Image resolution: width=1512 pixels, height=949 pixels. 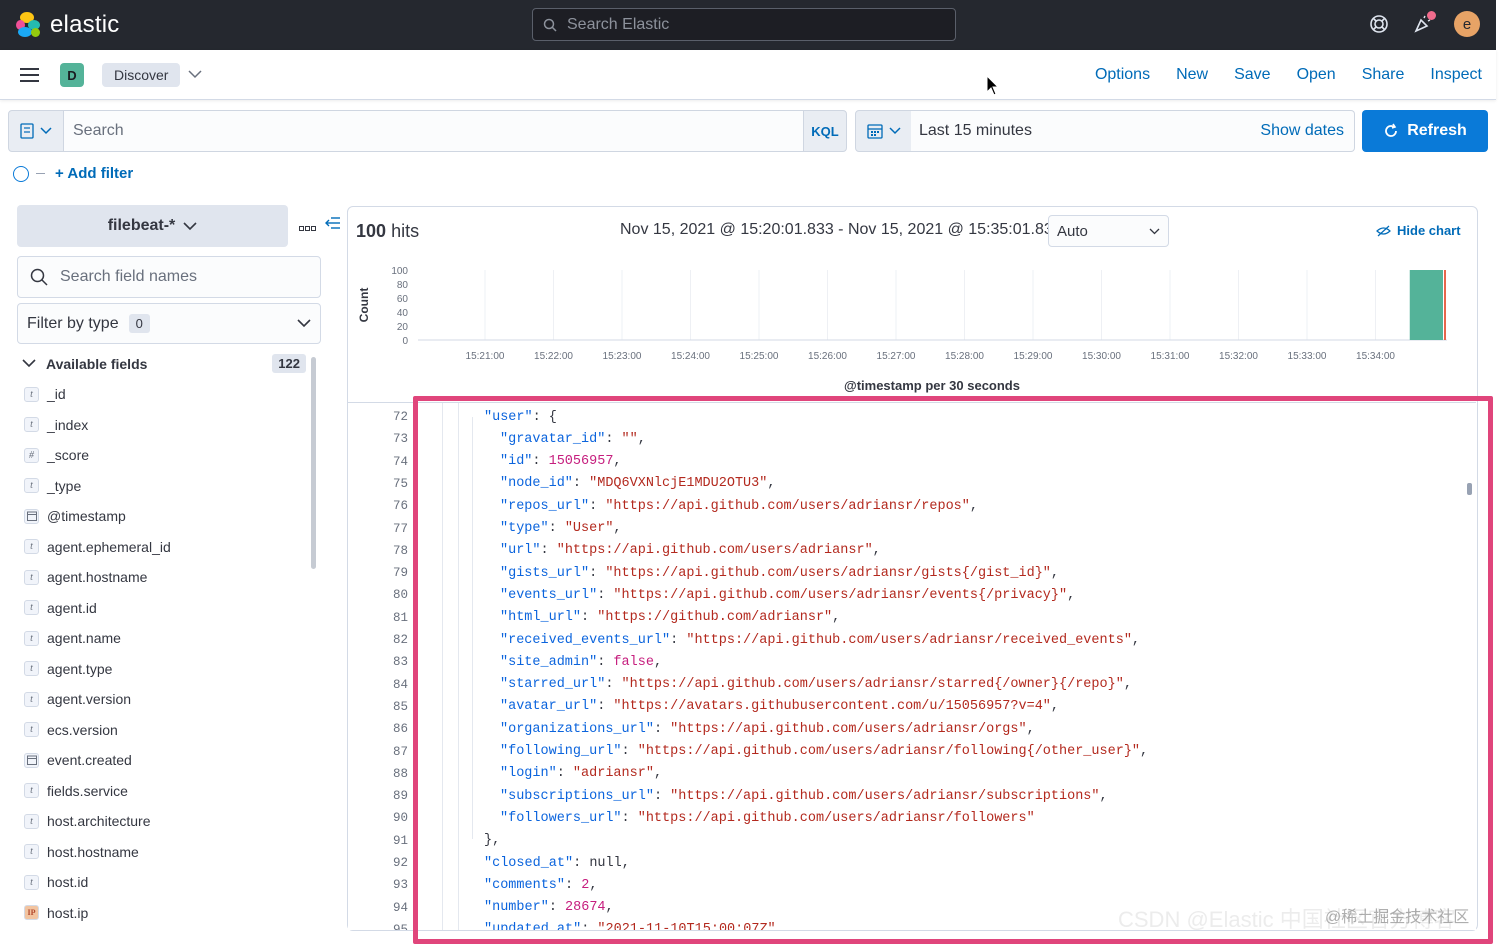 I want to click on refresh-label: Refresh, so click(x=1437, y=130).